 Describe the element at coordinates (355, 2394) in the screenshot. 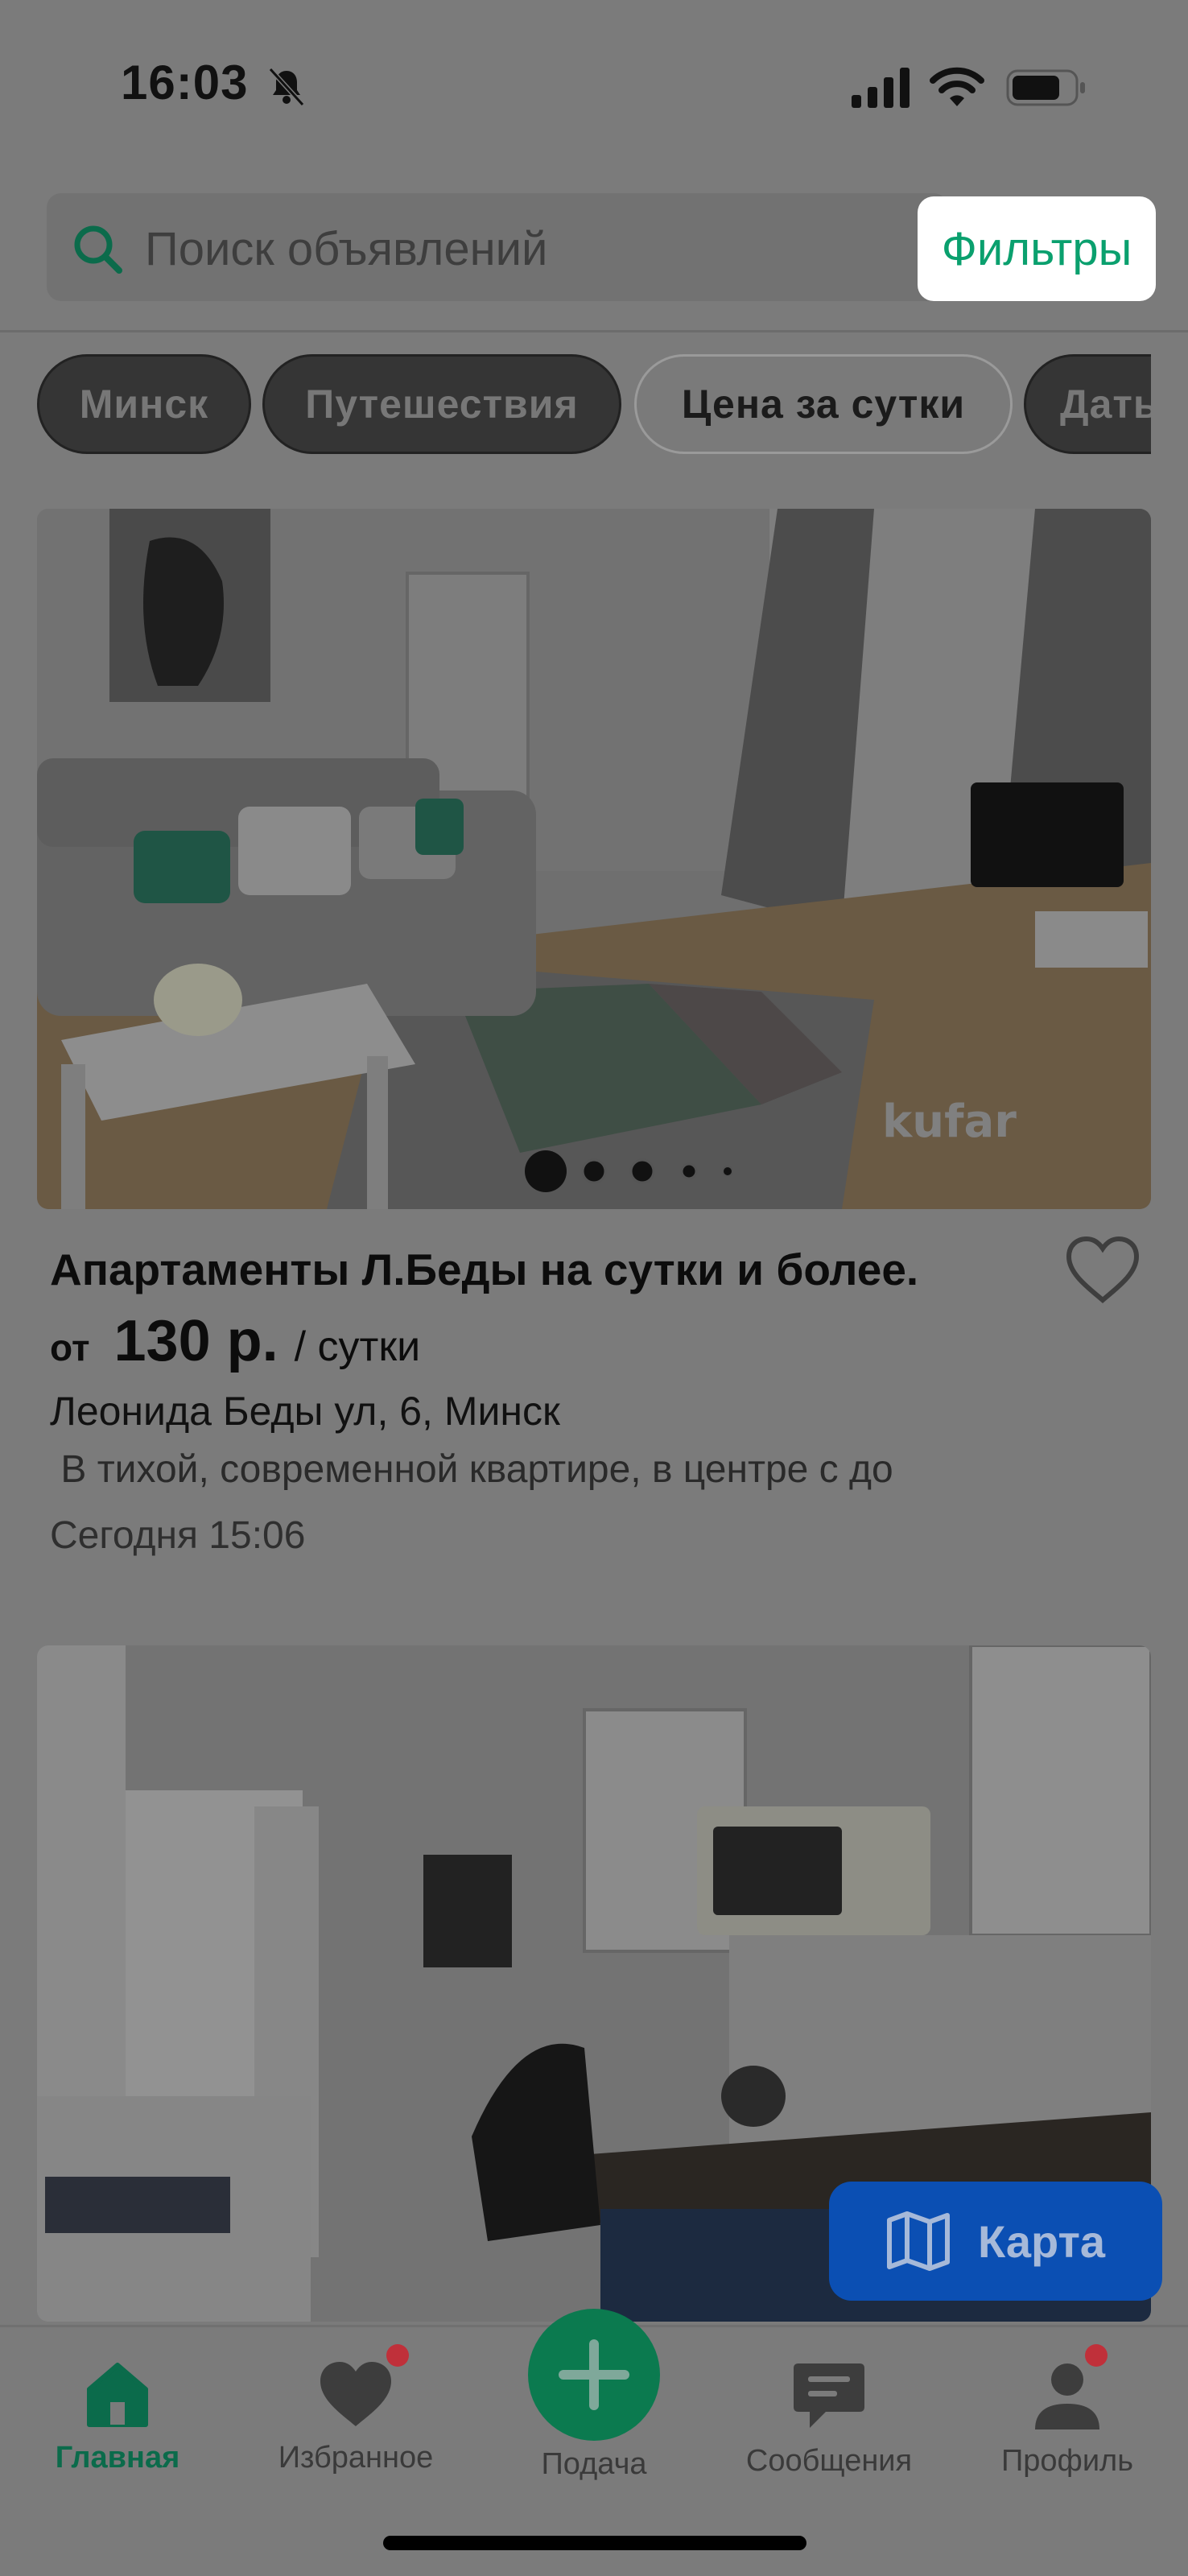

I see `heart-icon` at that location.